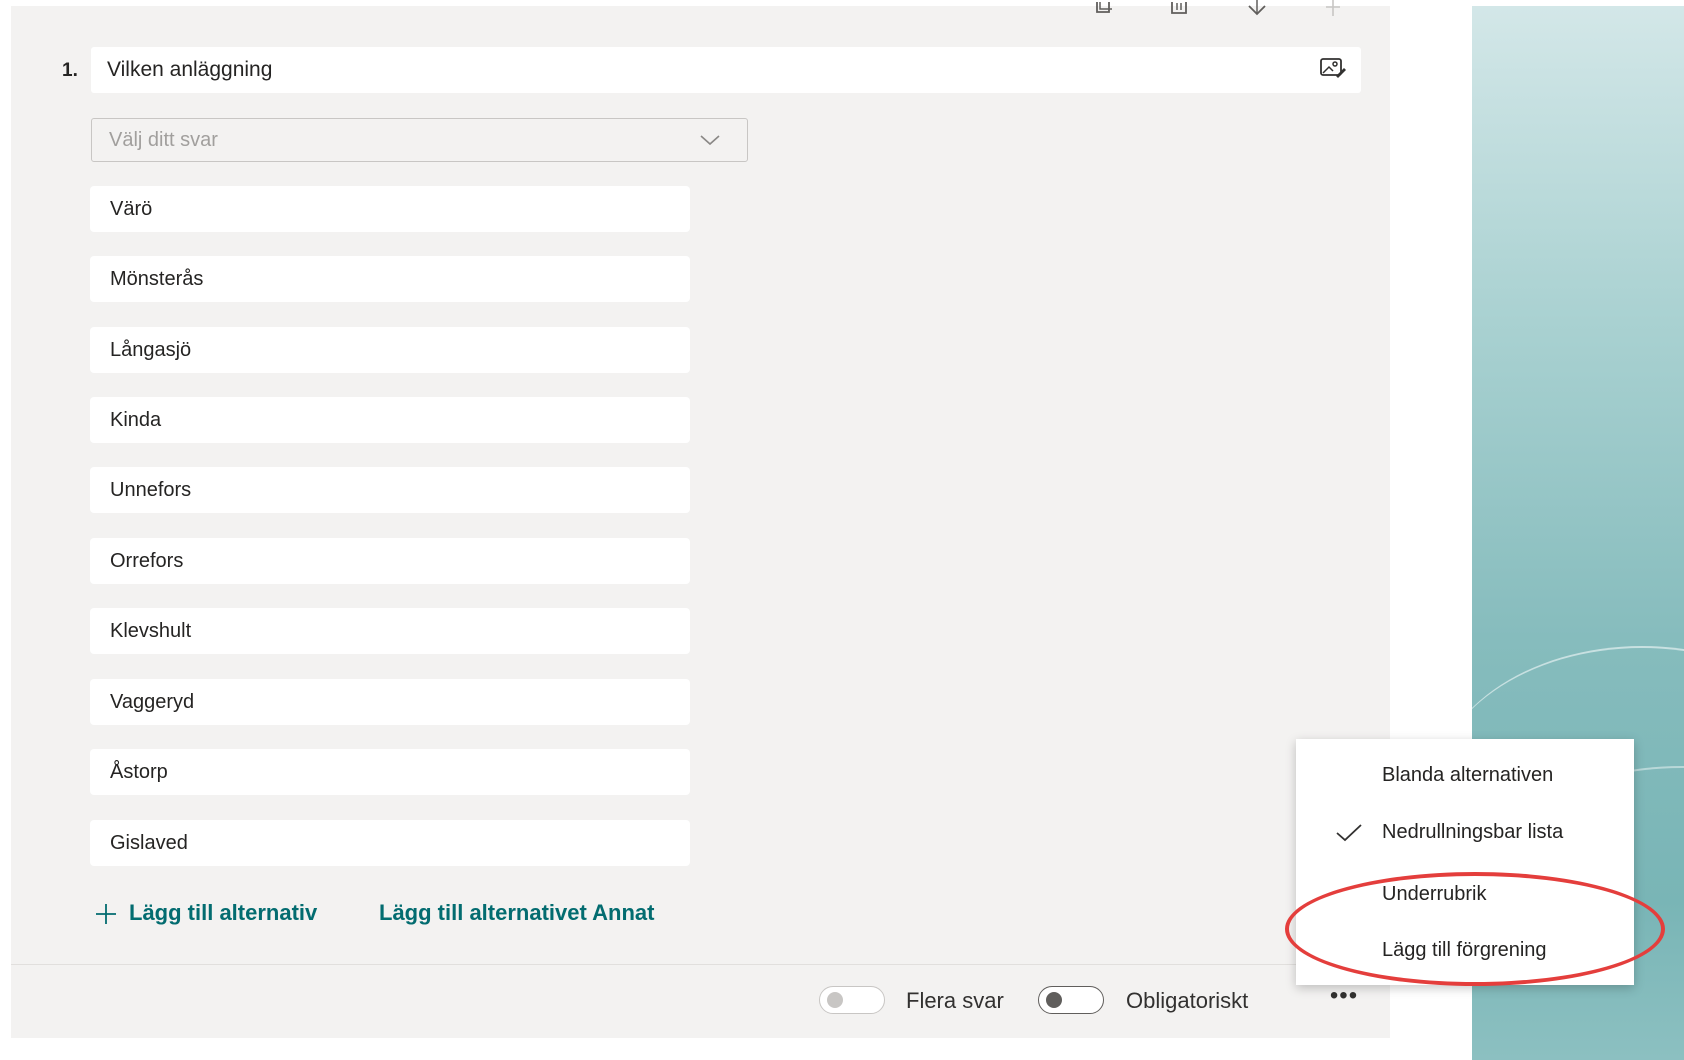 The width and height of the screenshot is (1684, 1060). What do you see at coordinates (852, 1000) in the screenshot?
I see `multiple-answers-toggle` at bounding box center [852, 1000].